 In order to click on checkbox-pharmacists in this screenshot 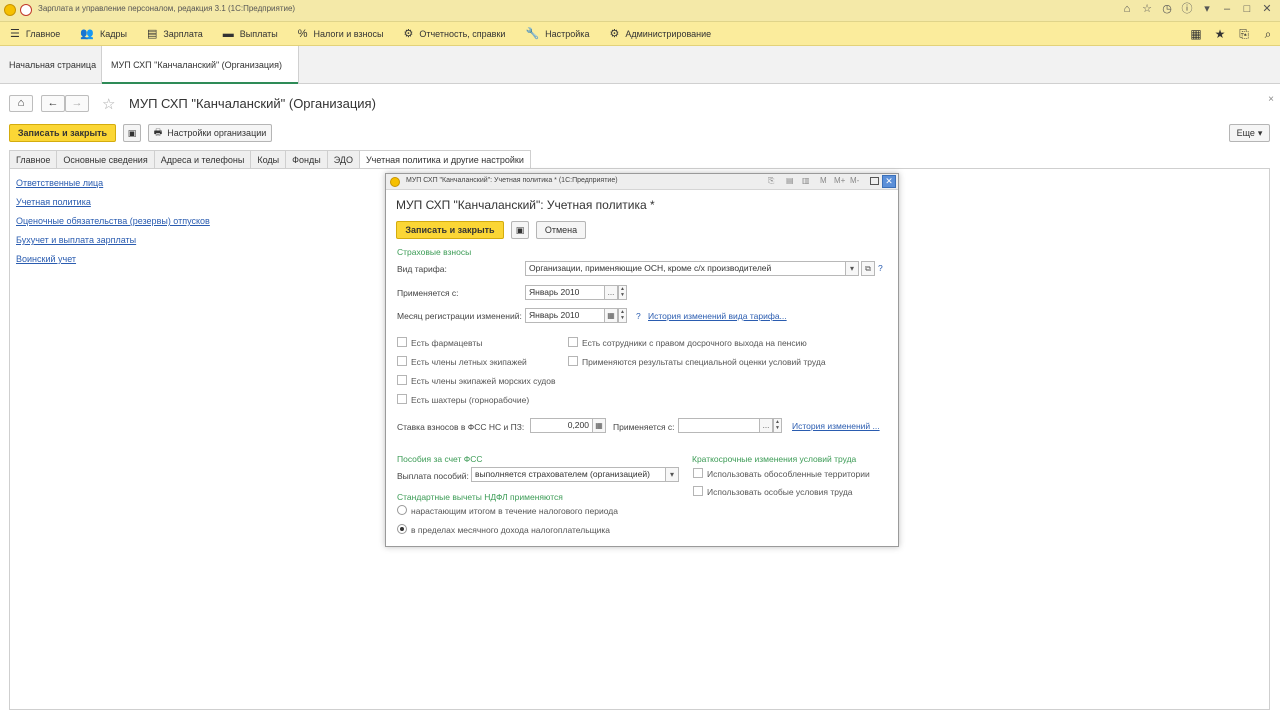, I will do `click(402, 342)`.